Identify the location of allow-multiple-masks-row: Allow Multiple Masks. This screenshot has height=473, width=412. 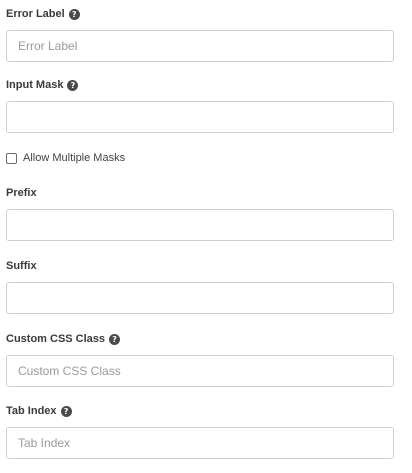
(65, 158).